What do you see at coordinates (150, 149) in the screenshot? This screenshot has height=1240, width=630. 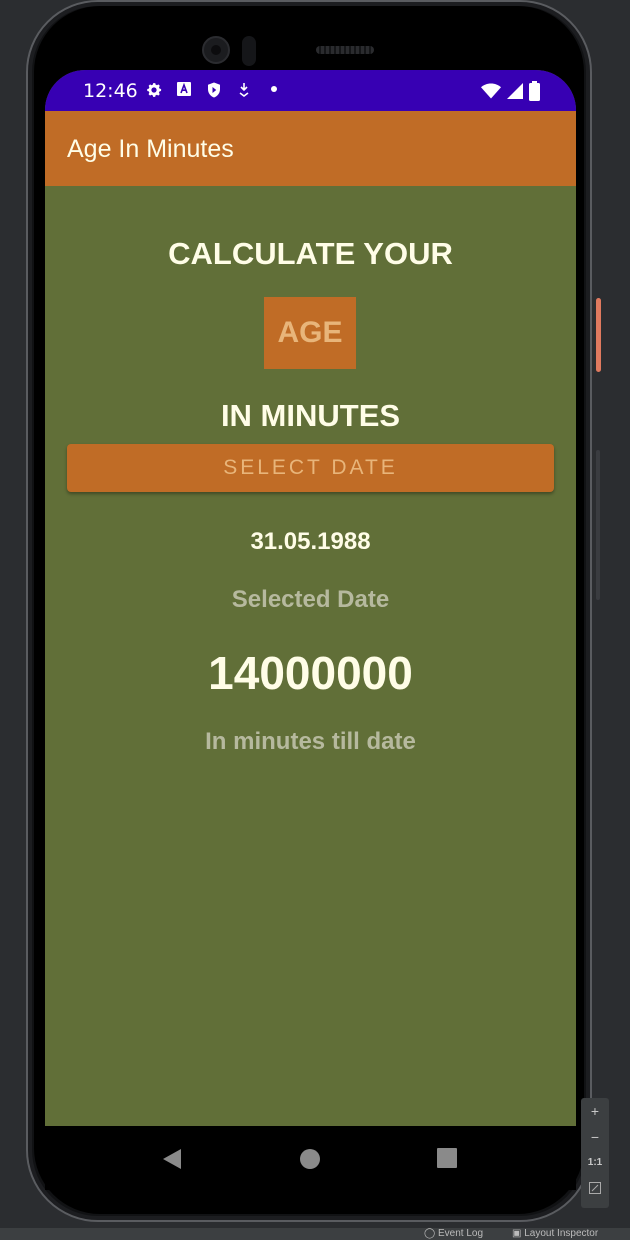 I see `app-title: Age In Minutes` at bounding box center [150, 149].